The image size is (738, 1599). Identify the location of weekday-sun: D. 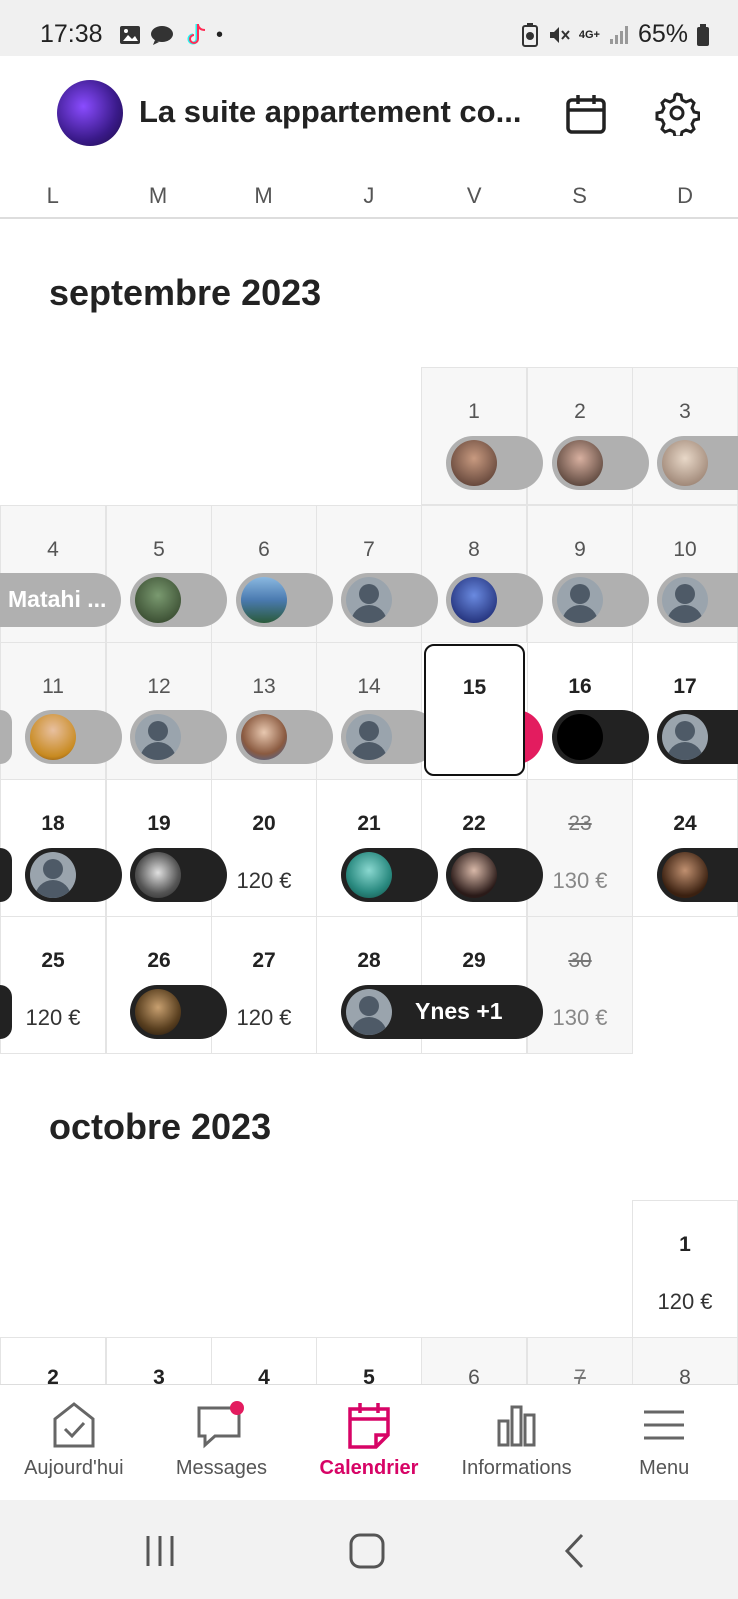
(685, 195).